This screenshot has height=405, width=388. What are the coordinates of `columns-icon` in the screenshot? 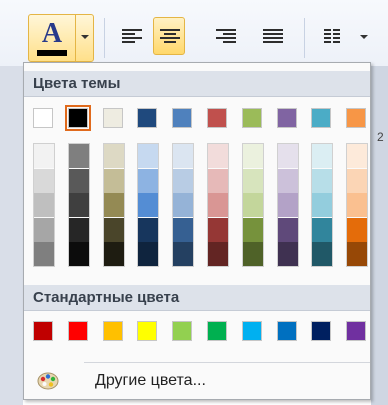 It's located at (335, 37).